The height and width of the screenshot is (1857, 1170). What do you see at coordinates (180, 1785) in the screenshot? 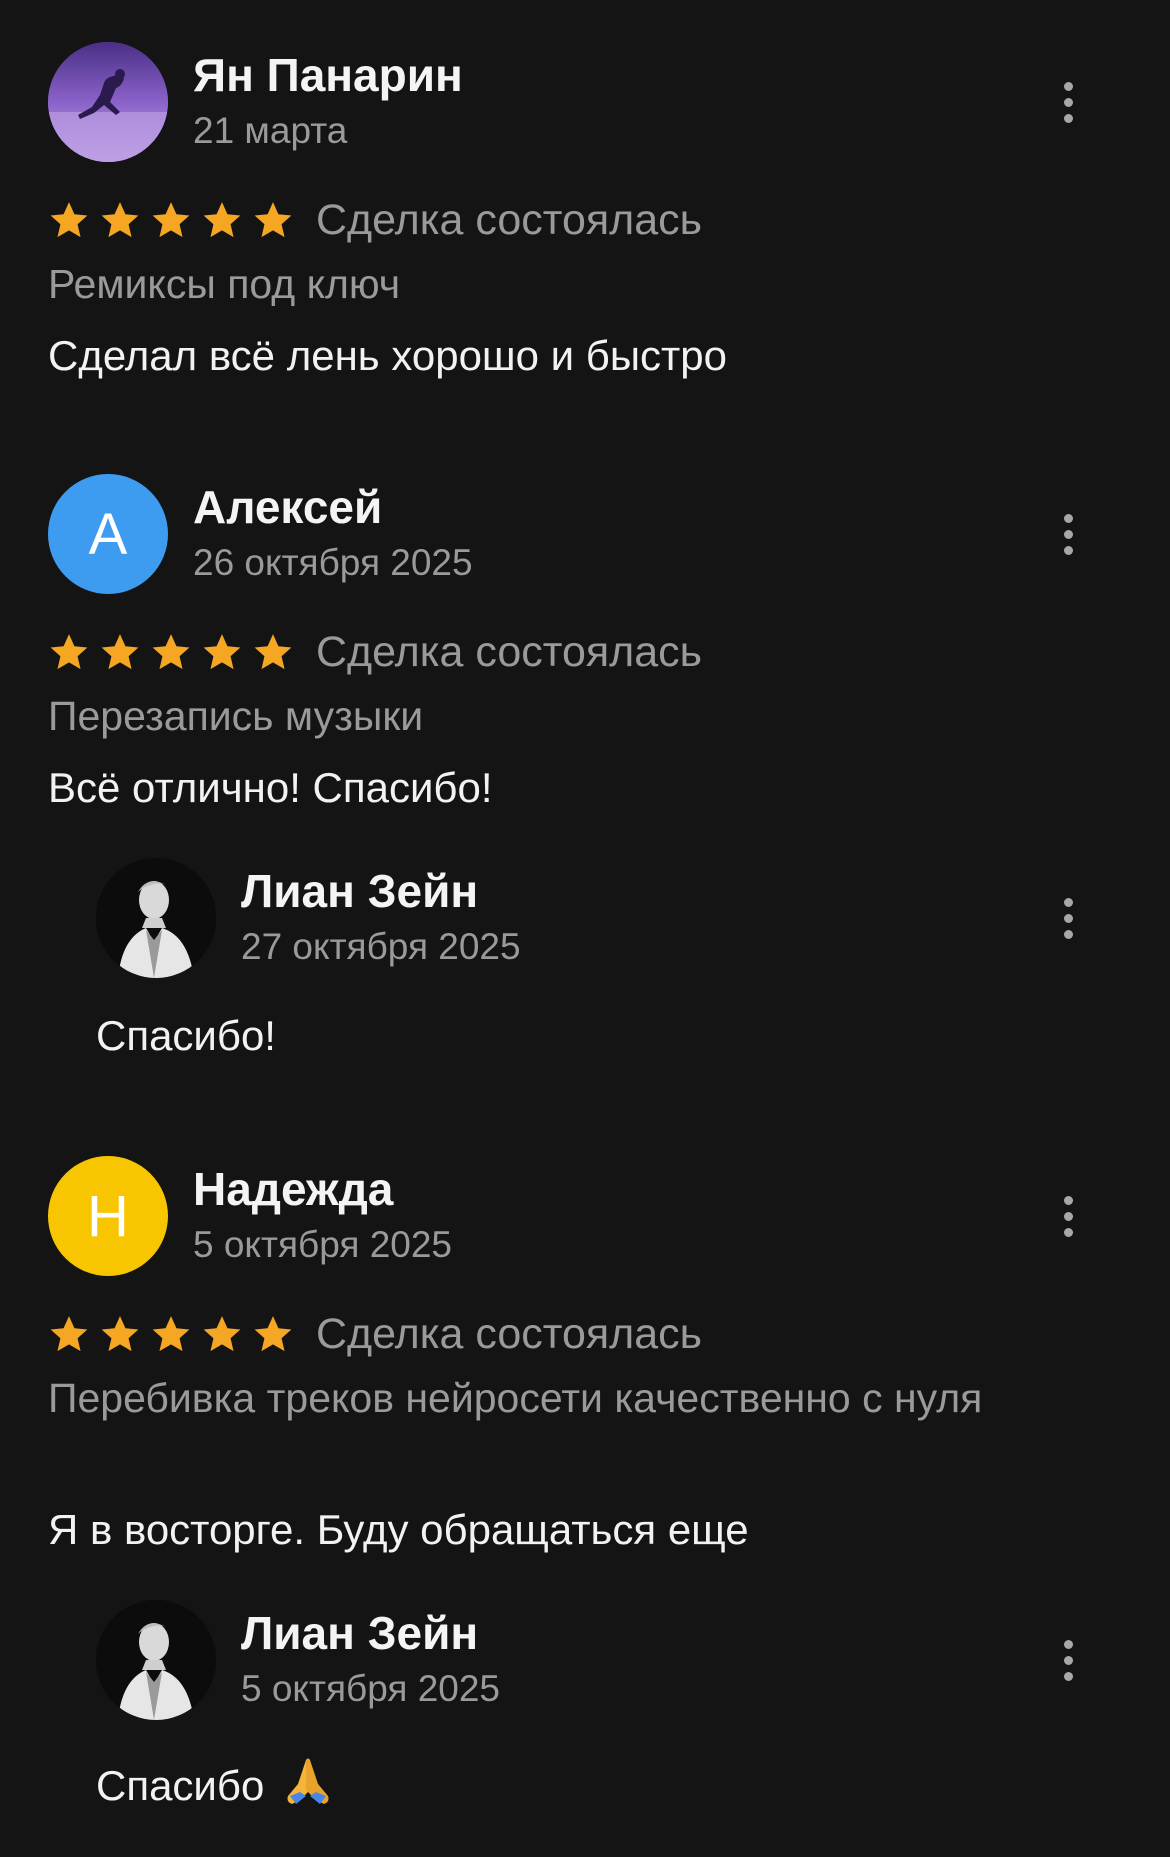
I see `reply-text: Спасибо` at bounding box center [180, 1785].